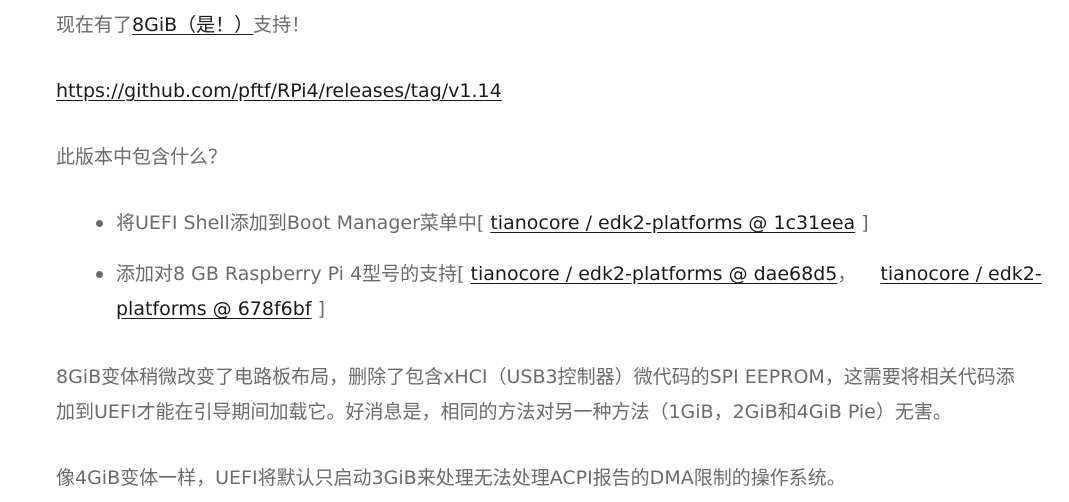 This screenshot has width=1069, height=502. What do you see at coordinates (290, 274) in the screenshot?
I see `list-item-text: 添加对8 GB Raspberry Pi 4型号的支持[` at bounding box center [290, 274].